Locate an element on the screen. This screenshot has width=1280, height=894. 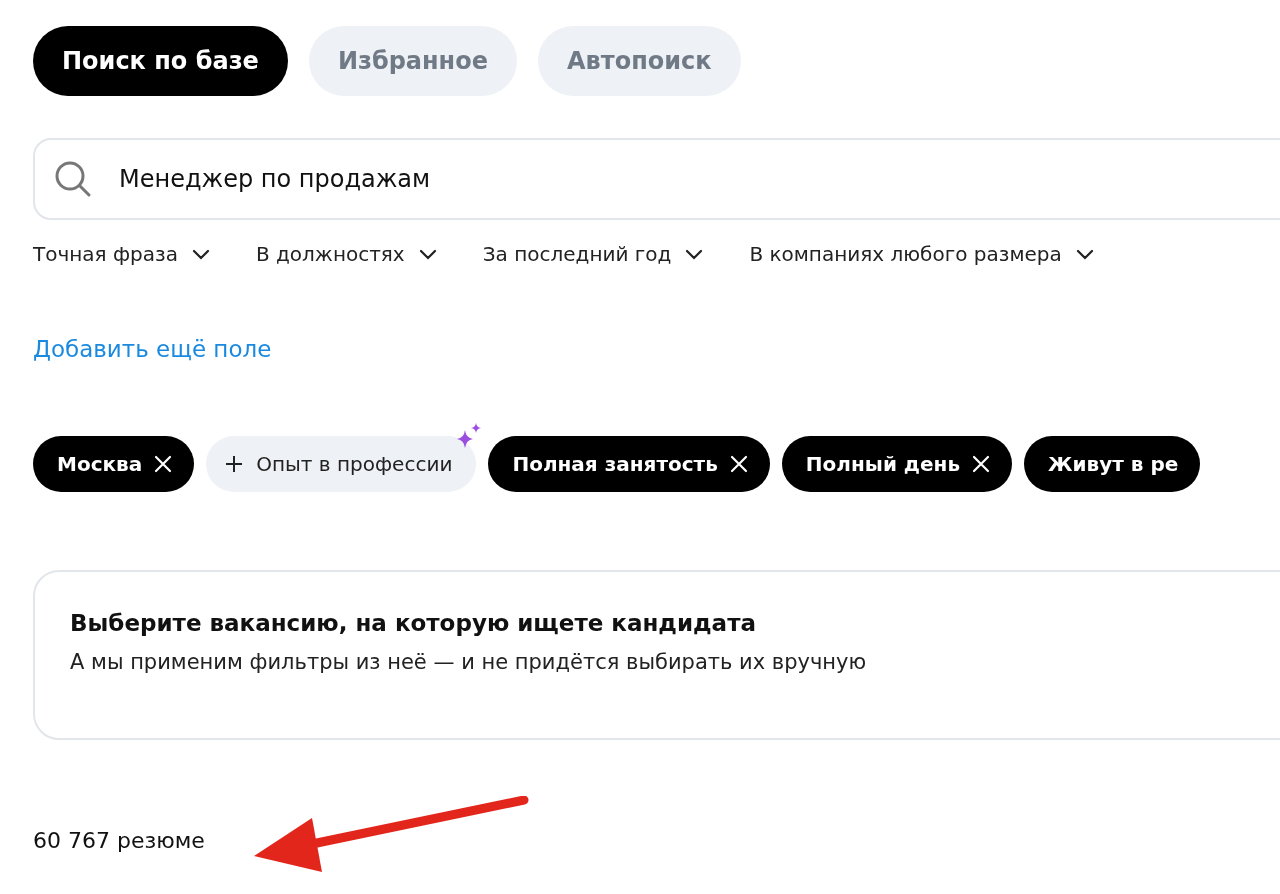
filter-chip: Полный день is located at coordinates (897, 464).